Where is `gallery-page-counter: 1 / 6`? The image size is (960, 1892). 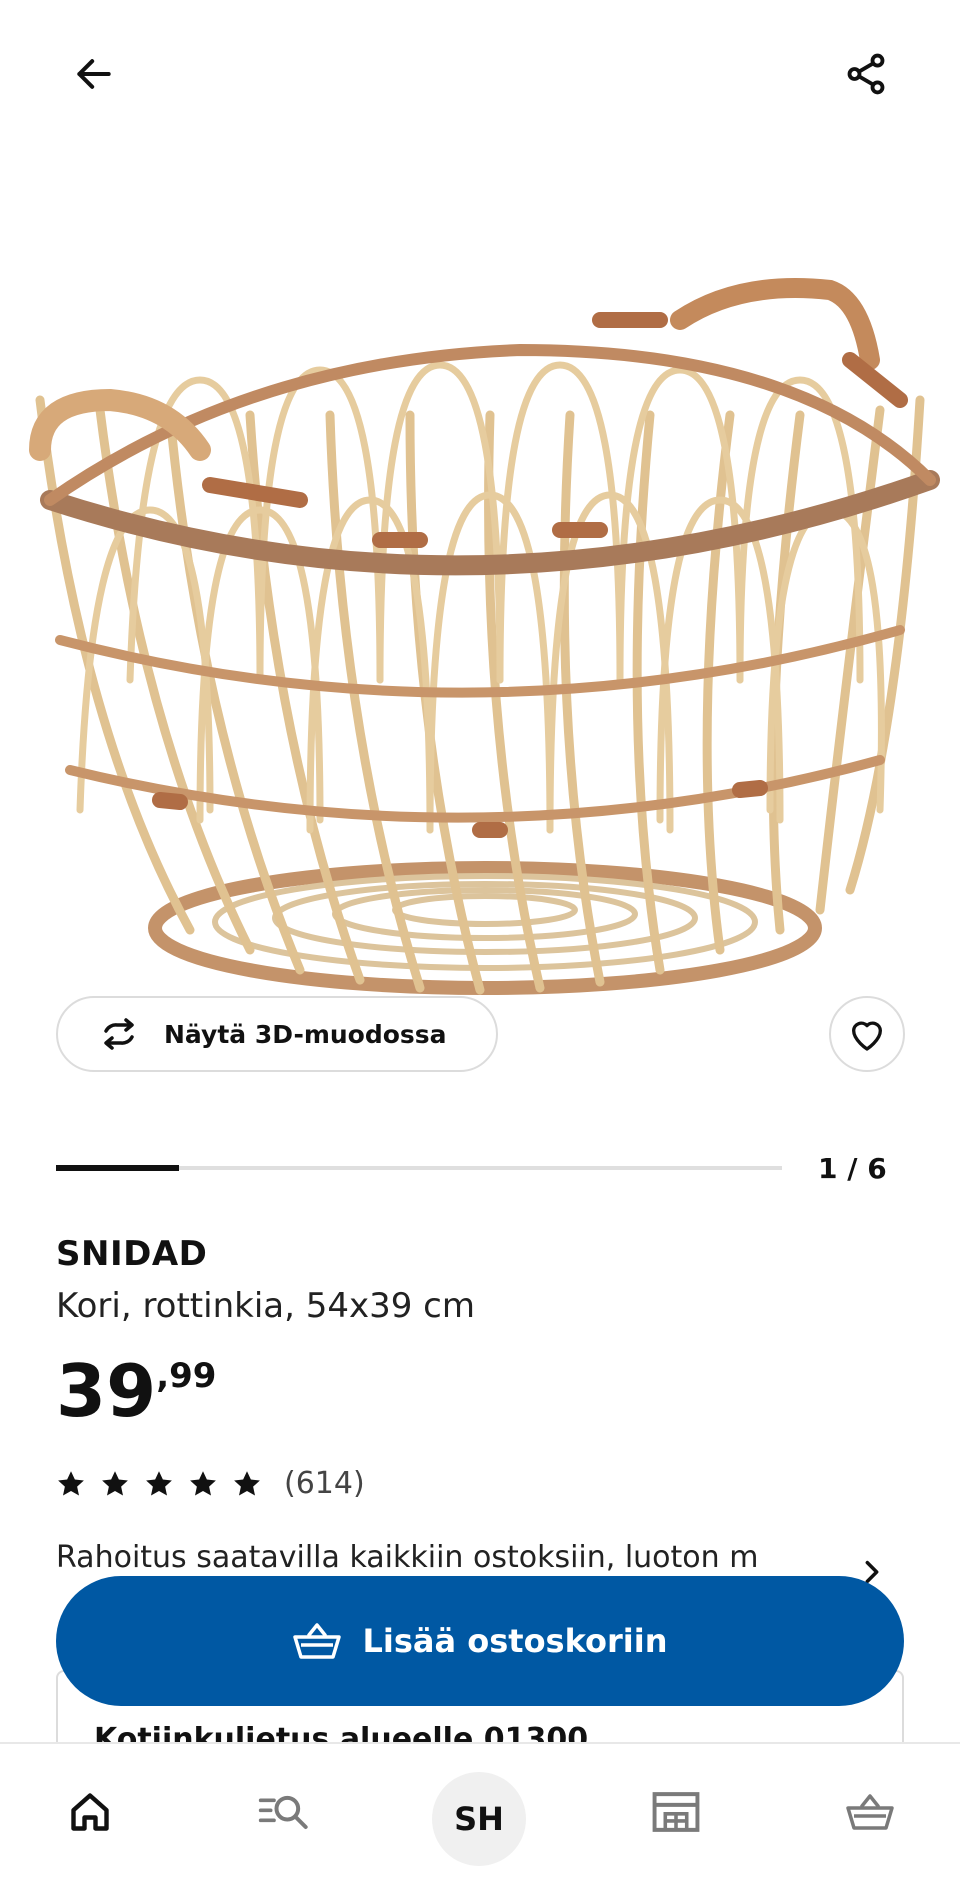 gallery-page-counter: 1 / 6 is located at coordinates (852, 1168).